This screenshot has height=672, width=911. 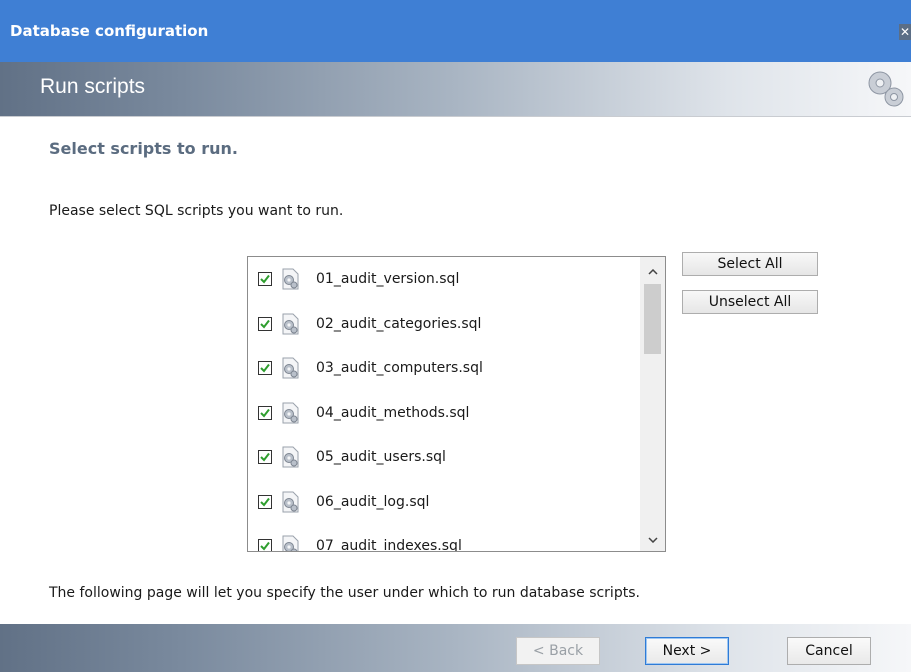 What do you see at coordinates (455, 89) in the screenshot?
I see `page-header: Run scripts` at bounding box center [455, 89].